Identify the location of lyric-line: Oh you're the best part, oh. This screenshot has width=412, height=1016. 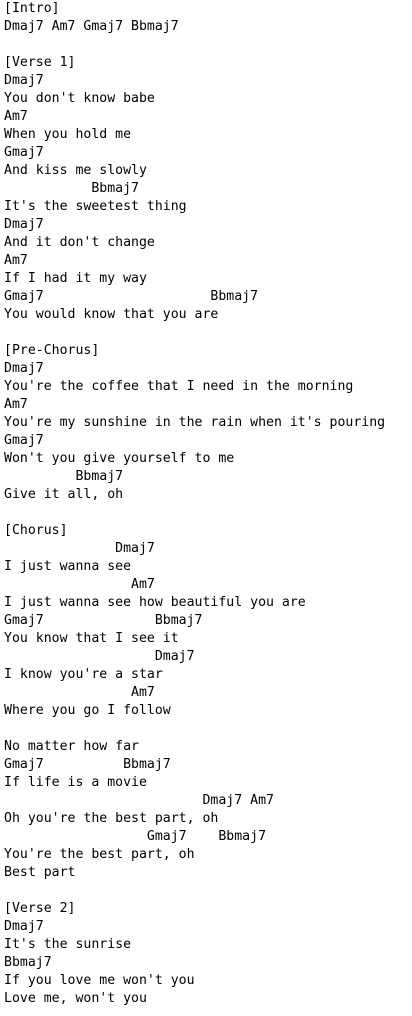
(111, 818).